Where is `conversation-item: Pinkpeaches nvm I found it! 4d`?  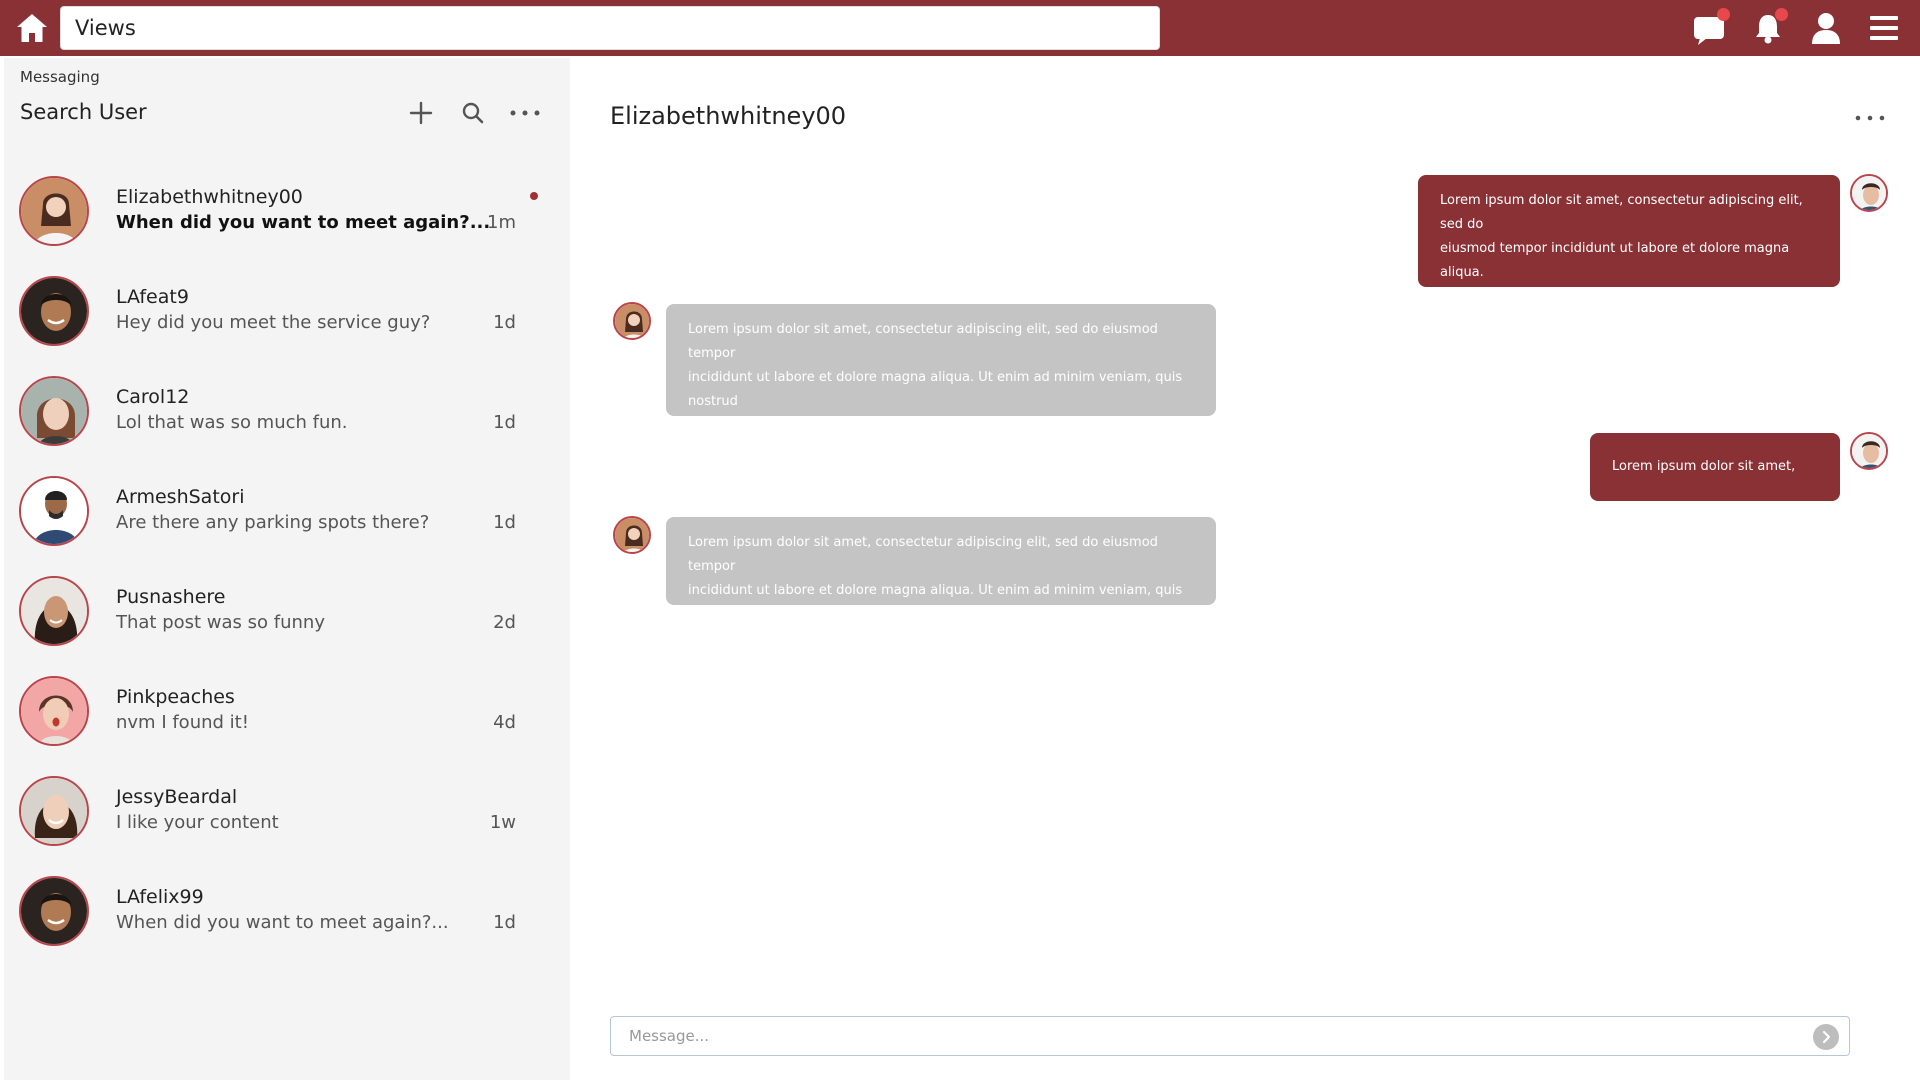
conversation-item: Pinkpeaches nvm I found it! 4d is located at coordinates (287, 712).